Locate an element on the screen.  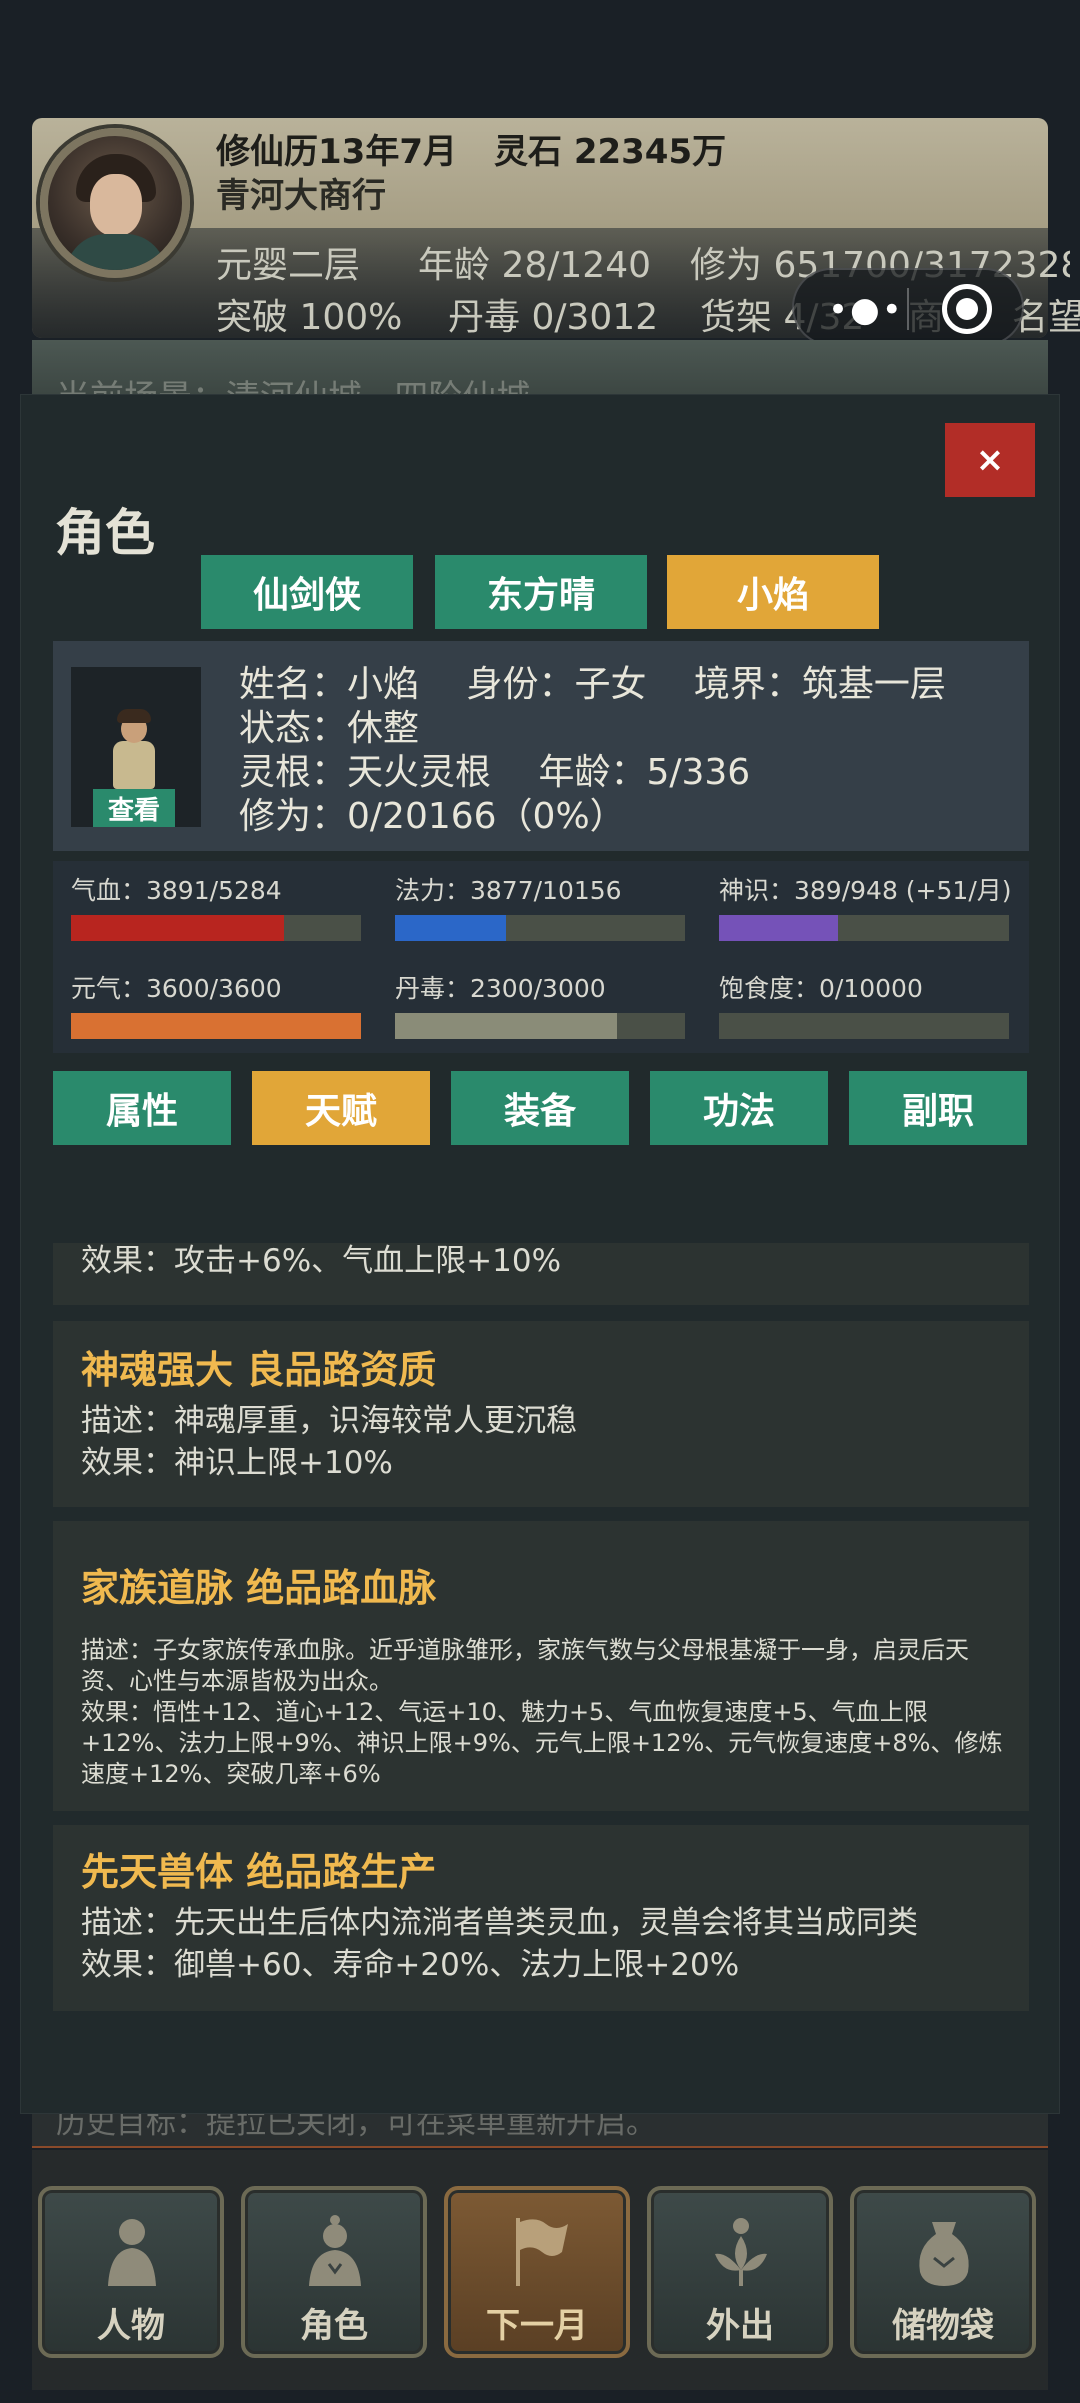
nav-label: 角色 is located at coordinates (334, 2326).